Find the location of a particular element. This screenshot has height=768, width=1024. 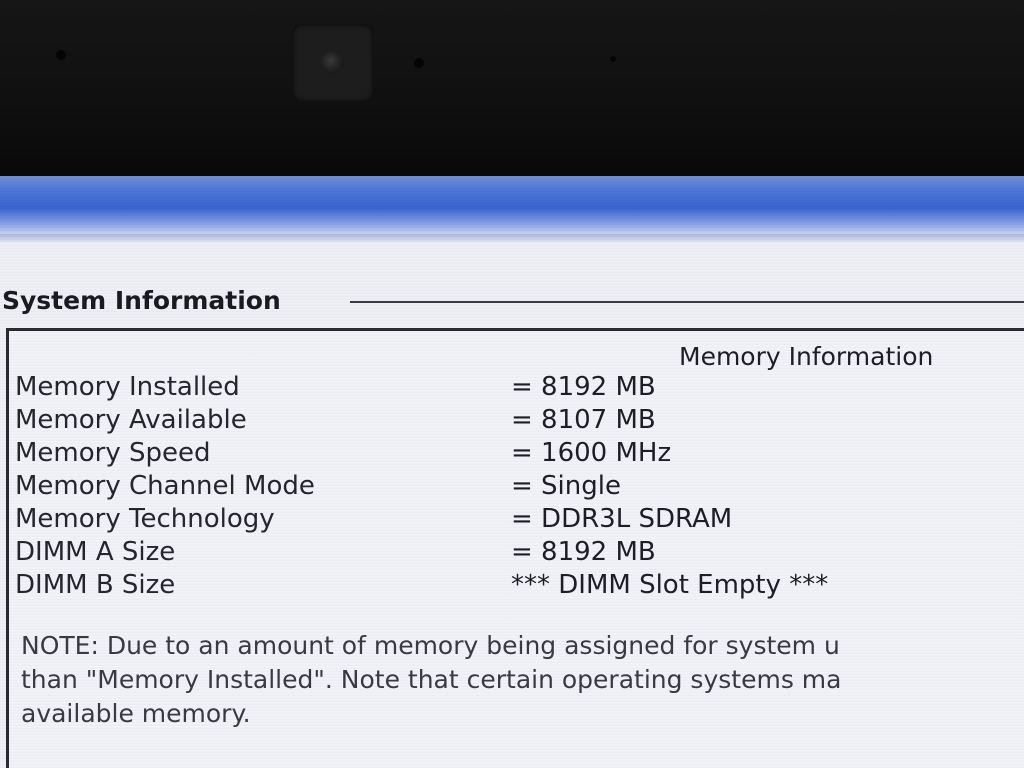

memory-channel-mode-row: Memory Channel Mode = Single is located at coordinates (505, 486).